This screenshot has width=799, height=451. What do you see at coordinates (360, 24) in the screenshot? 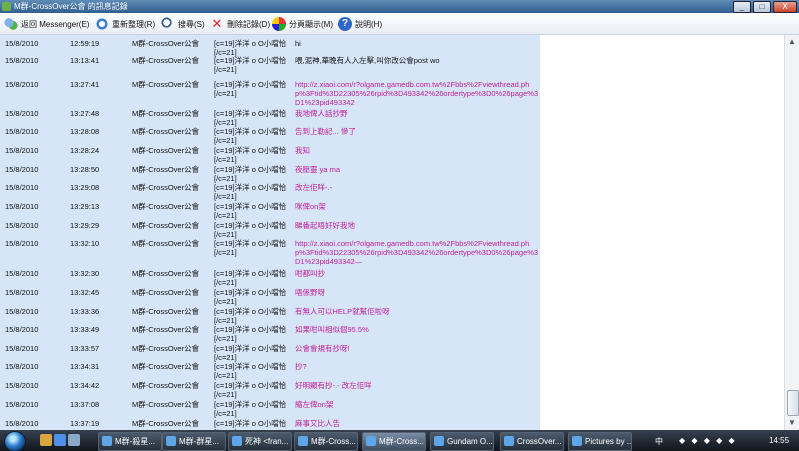
I see `help-button: ? 說明(H)` at bounding box center [360, 24].